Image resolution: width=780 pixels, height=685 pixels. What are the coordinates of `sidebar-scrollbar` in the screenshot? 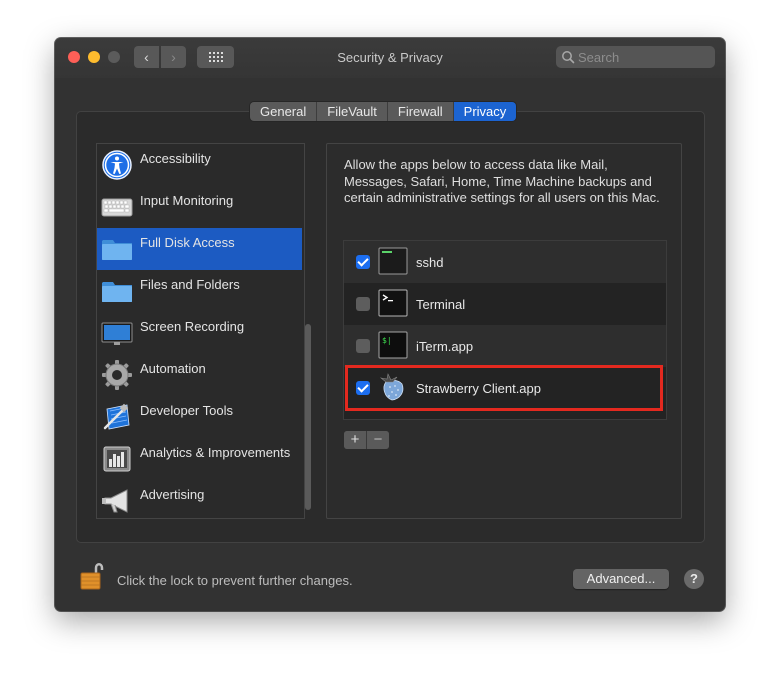 It's located at (308, 417).